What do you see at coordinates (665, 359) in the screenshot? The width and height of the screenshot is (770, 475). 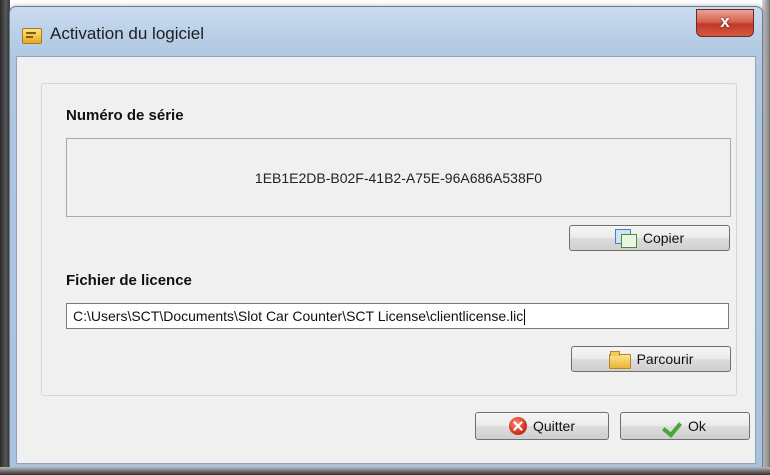 I see `browse-button-label: Parcourir` at bounding box center [665, 359].